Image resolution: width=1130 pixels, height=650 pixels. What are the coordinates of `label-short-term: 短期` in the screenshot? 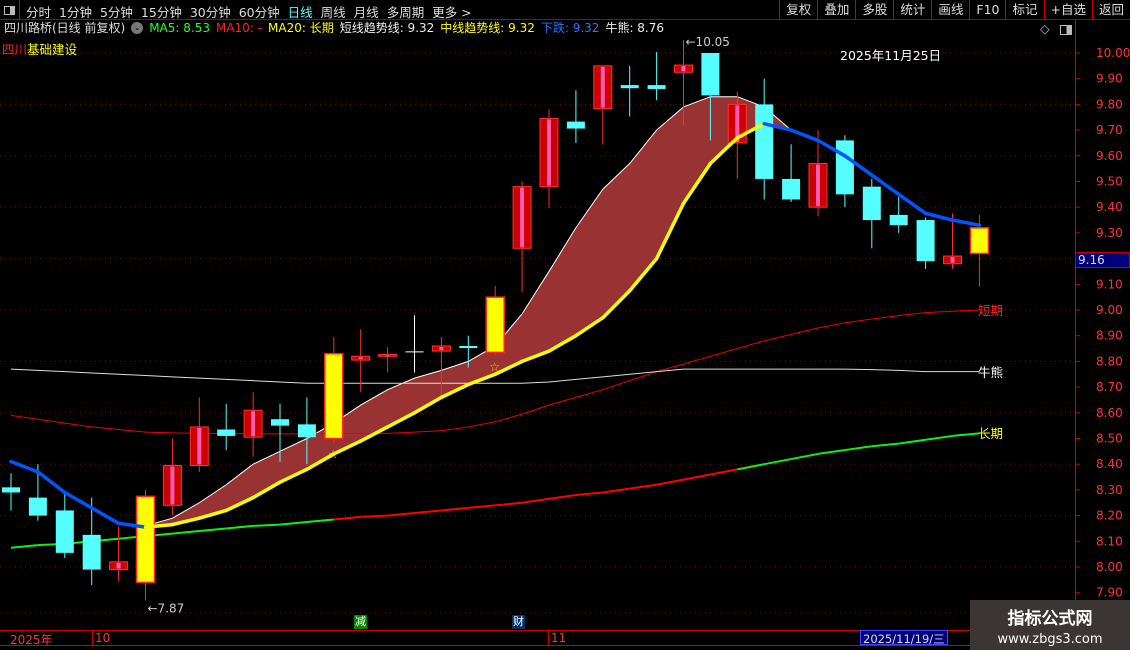 It's located at (991, 310).